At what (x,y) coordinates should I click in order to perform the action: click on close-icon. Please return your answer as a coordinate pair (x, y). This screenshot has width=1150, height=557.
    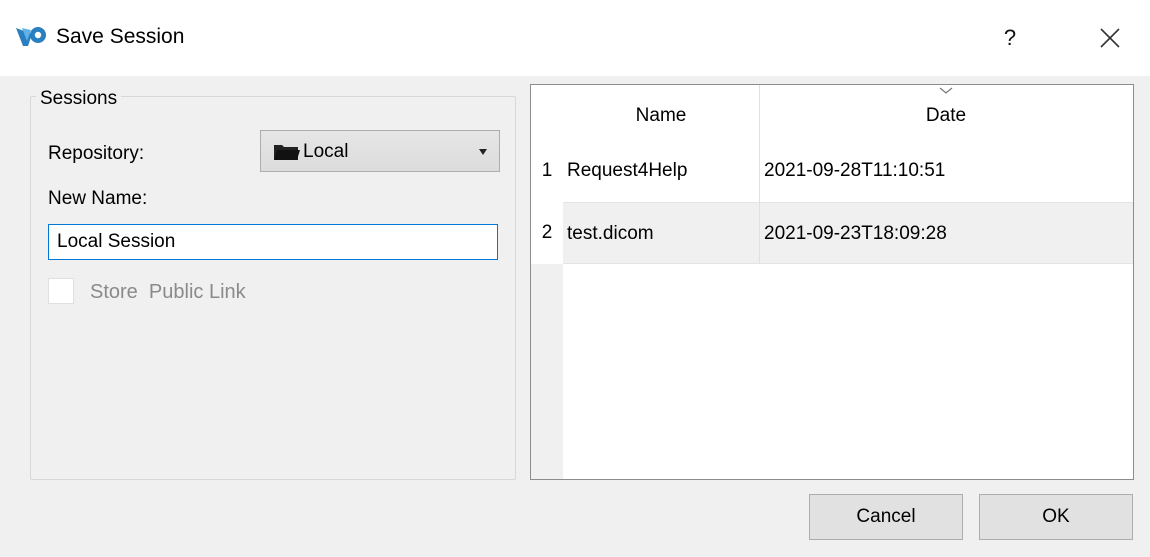
    Looking at the image, I should click on (1110, 38).